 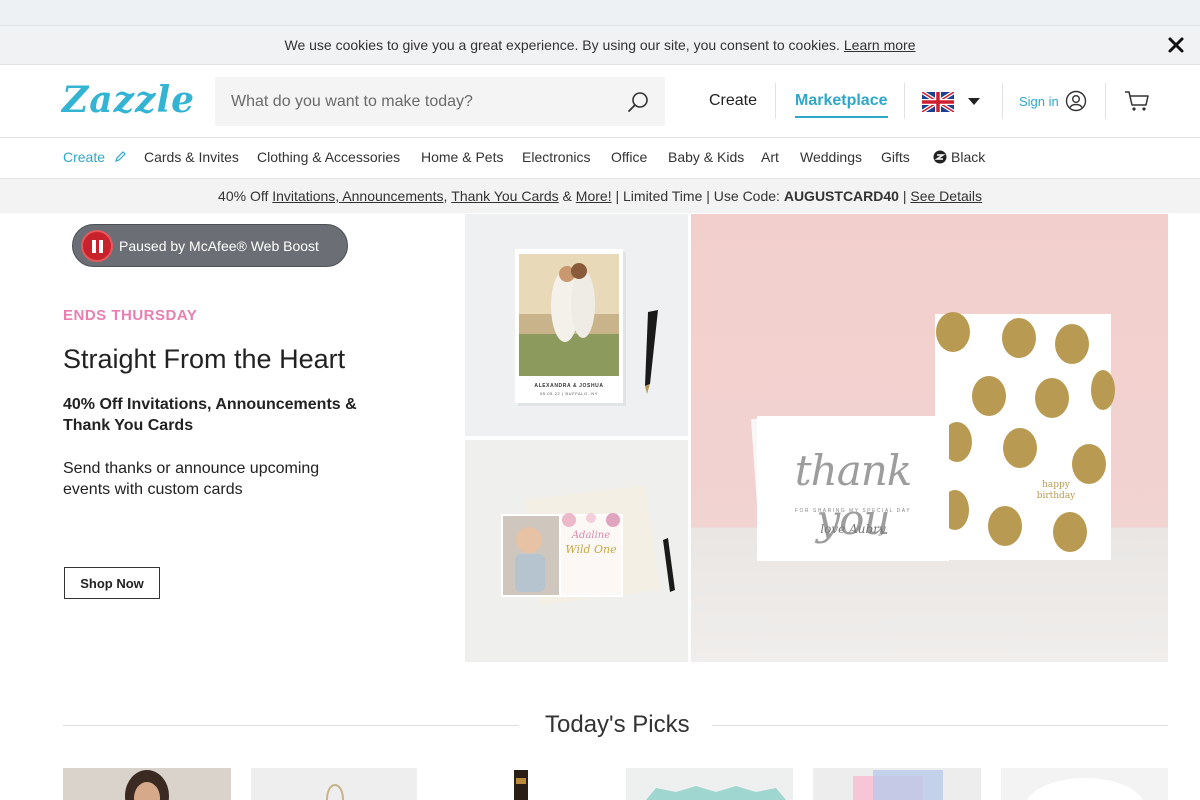 I want to click on hero-title: Straight From the Heart, so click(x=204, y=359).